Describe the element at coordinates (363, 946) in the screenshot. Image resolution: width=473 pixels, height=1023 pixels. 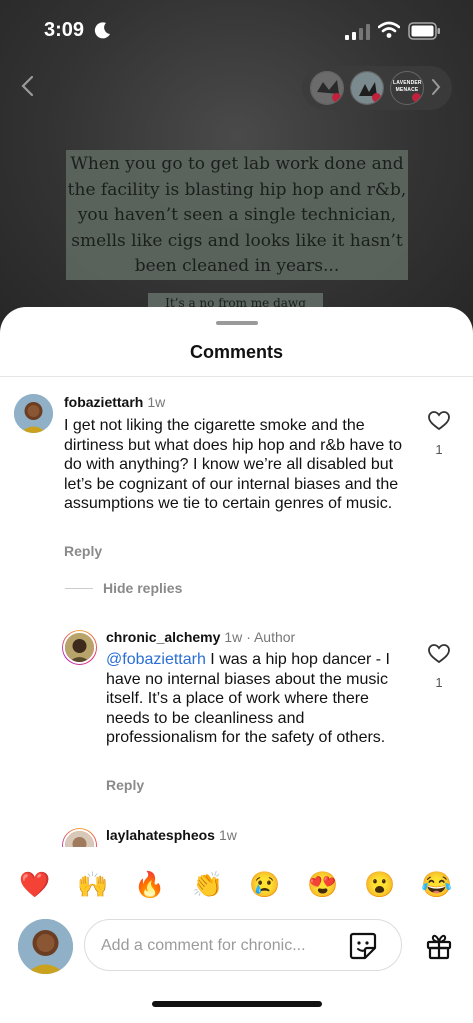
I see `sticker-icon` at that location.